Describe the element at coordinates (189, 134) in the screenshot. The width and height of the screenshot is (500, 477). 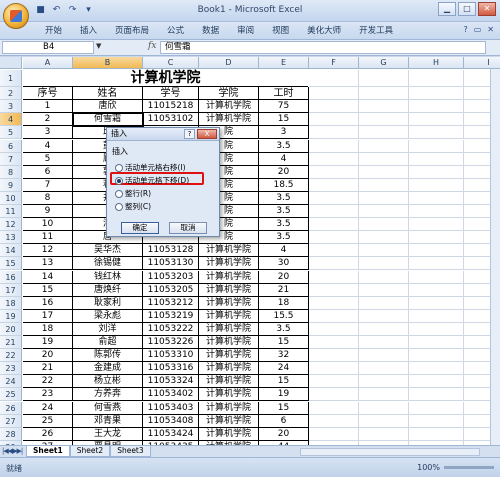
I see `dialog-help-button: ?` at that location.